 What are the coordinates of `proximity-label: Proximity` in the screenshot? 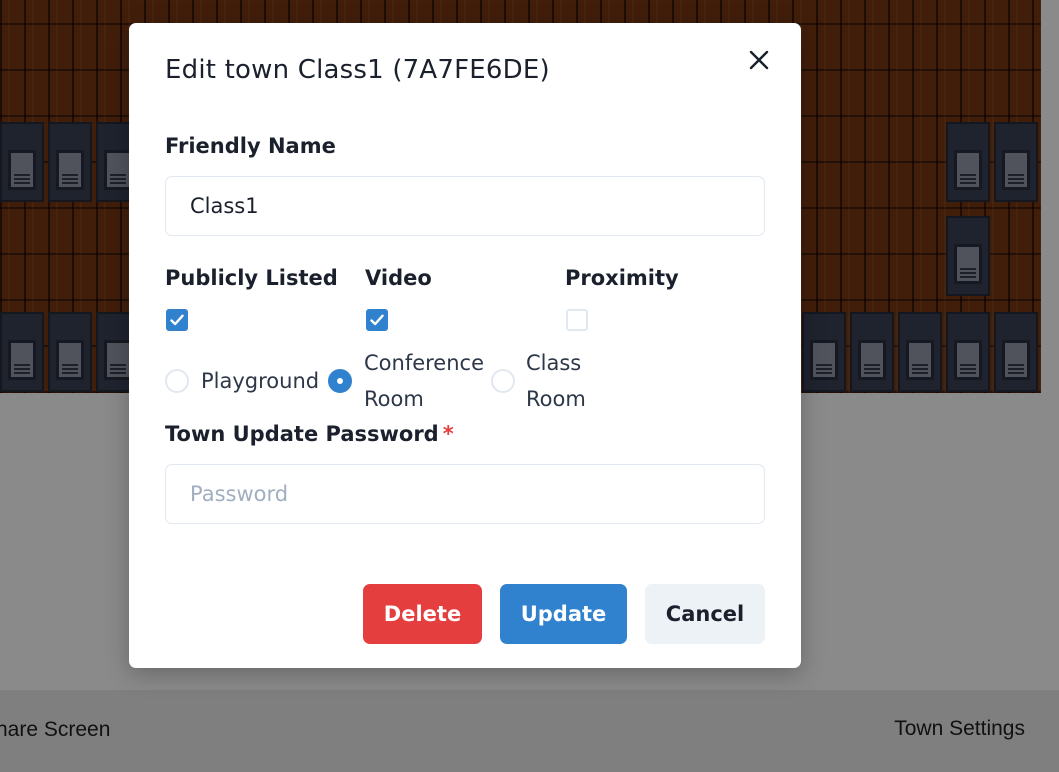 It's located at (622, 278).